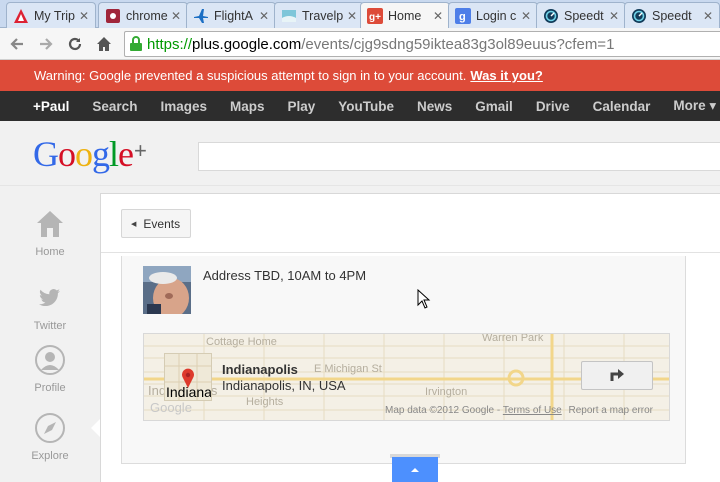  What do you see at coordinates (104, 44) in the screenshot?
I see `home-button-icon` at bounding box center [104, 44].